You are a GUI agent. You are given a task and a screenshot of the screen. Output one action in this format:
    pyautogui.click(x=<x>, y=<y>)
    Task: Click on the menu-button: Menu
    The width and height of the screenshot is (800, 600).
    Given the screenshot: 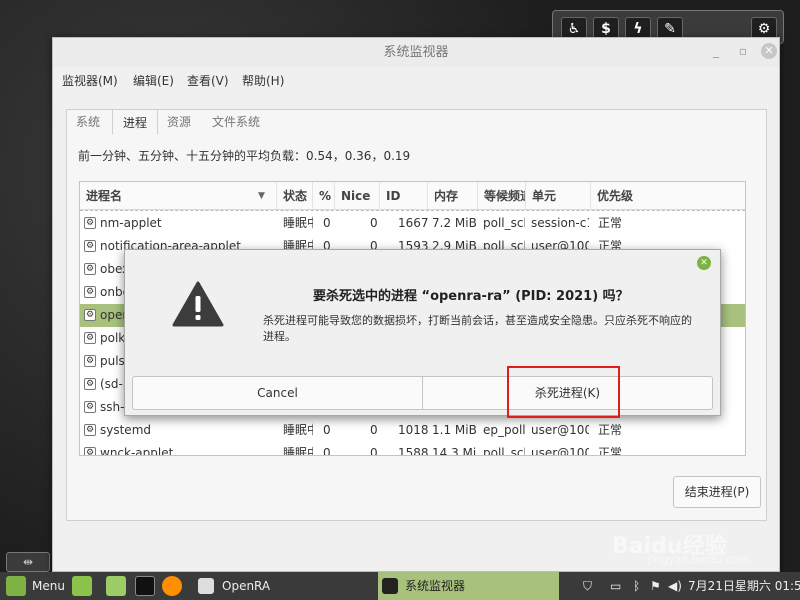 What is the action you would take?
    pyautogui.click(x=48, y=586)
    